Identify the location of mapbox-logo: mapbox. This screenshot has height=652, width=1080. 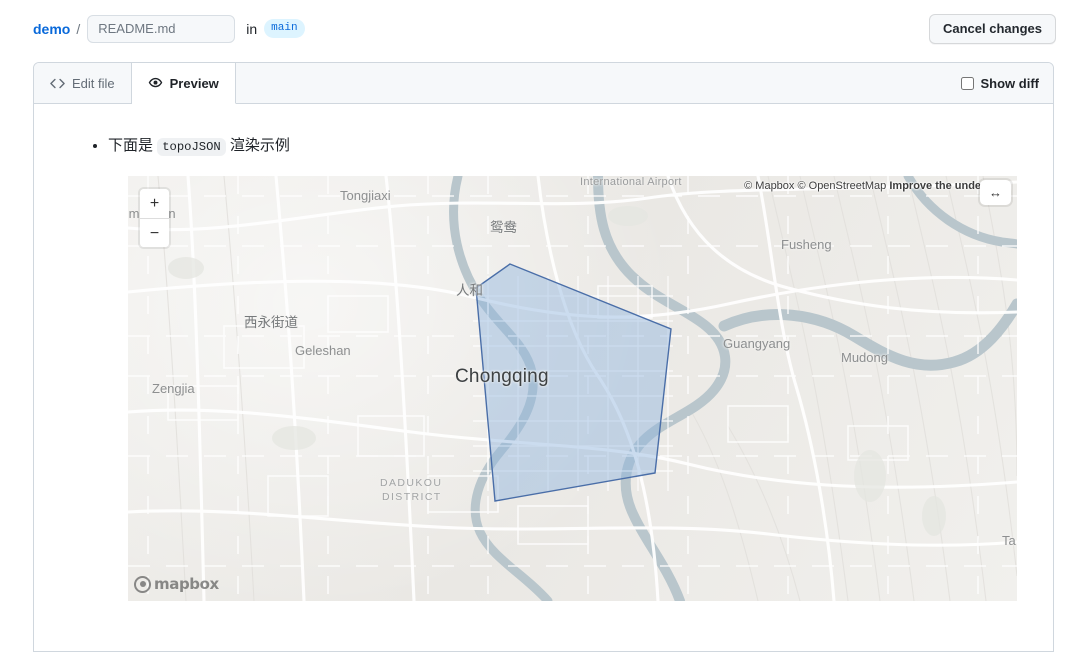
(176, 584).